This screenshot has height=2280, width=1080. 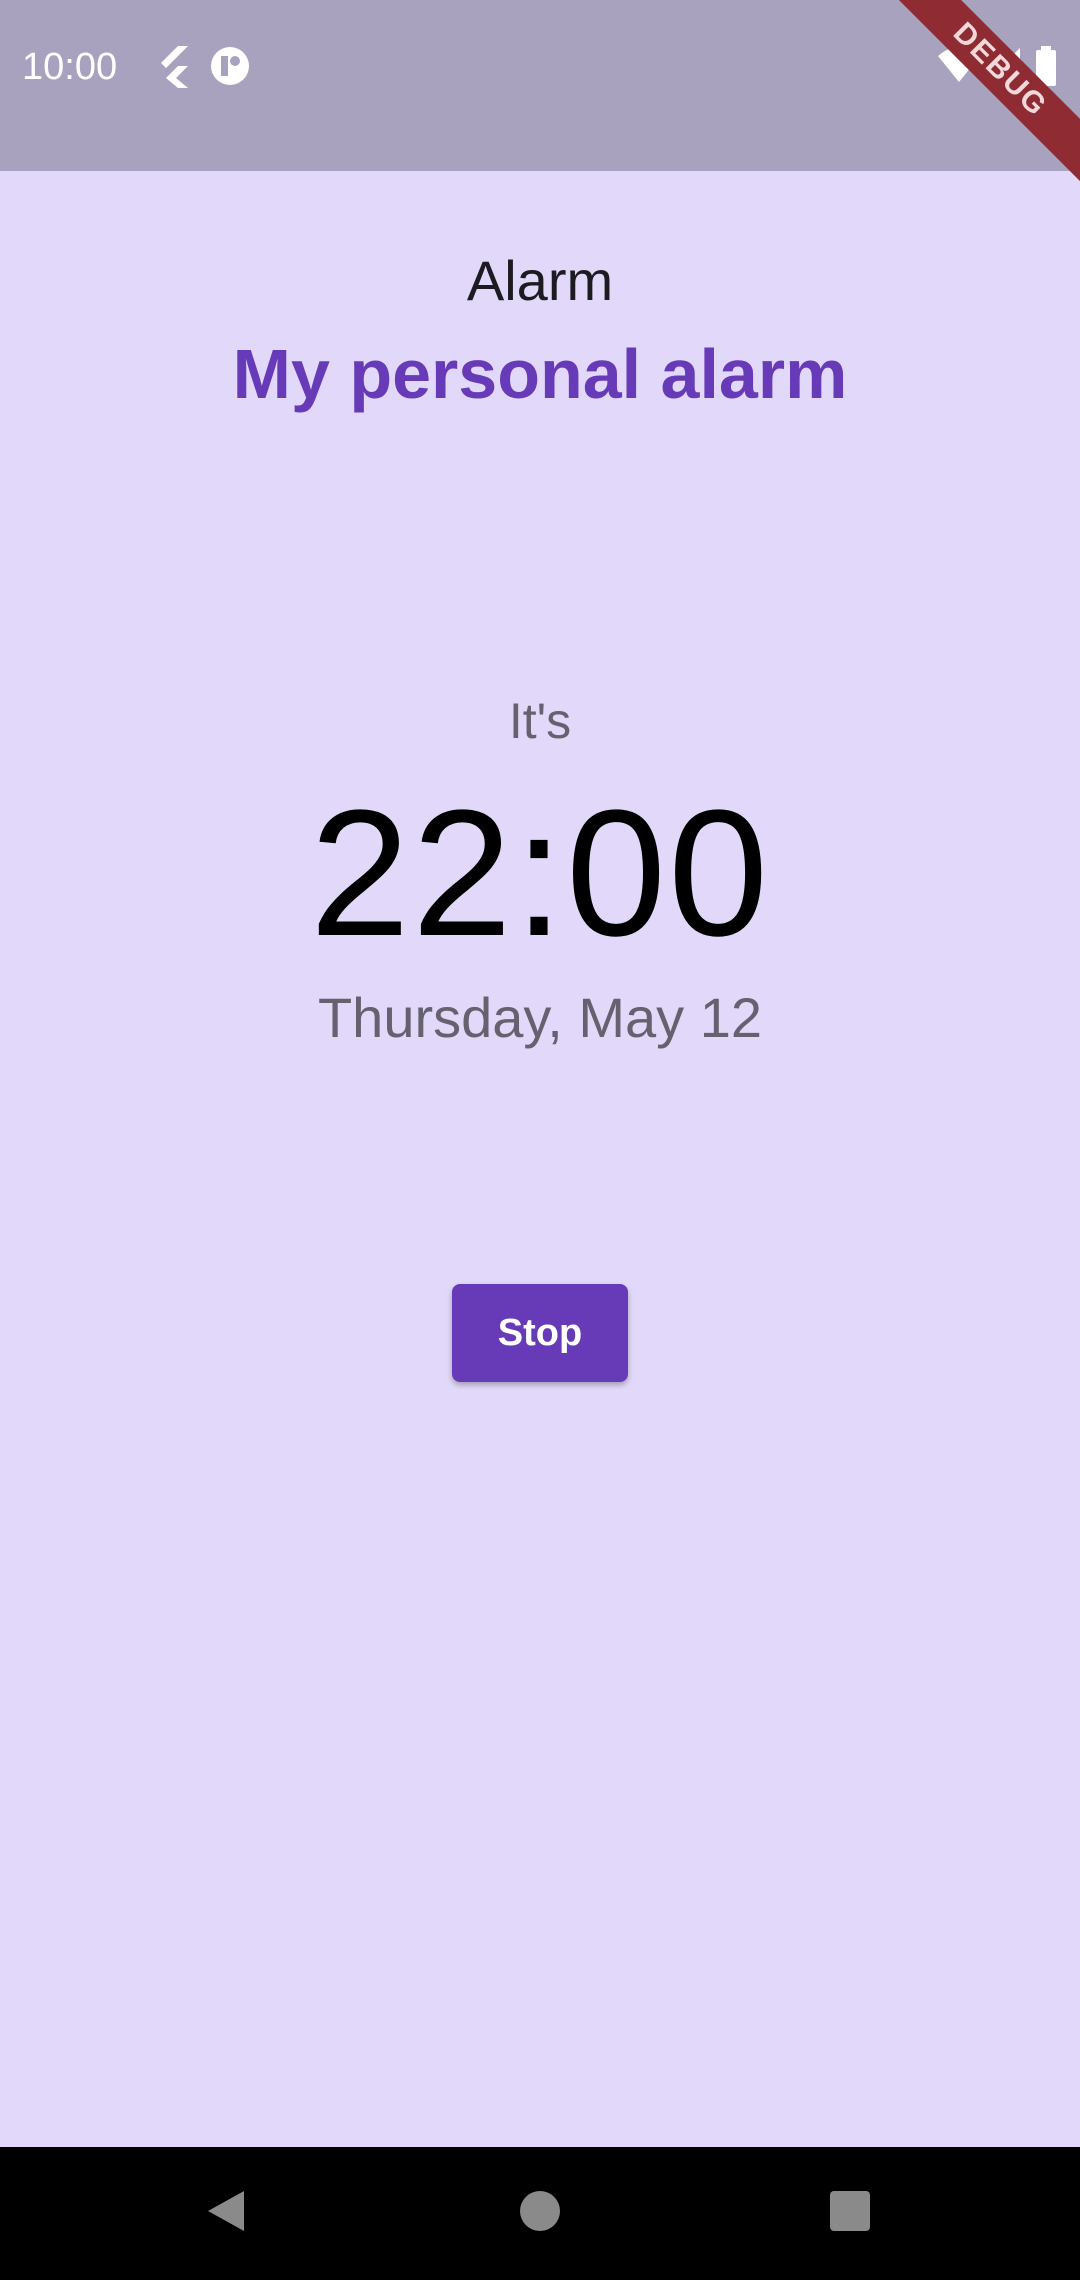 I want to click on alarm-date: Thursday, May 12, so click(x=540, y=1017).